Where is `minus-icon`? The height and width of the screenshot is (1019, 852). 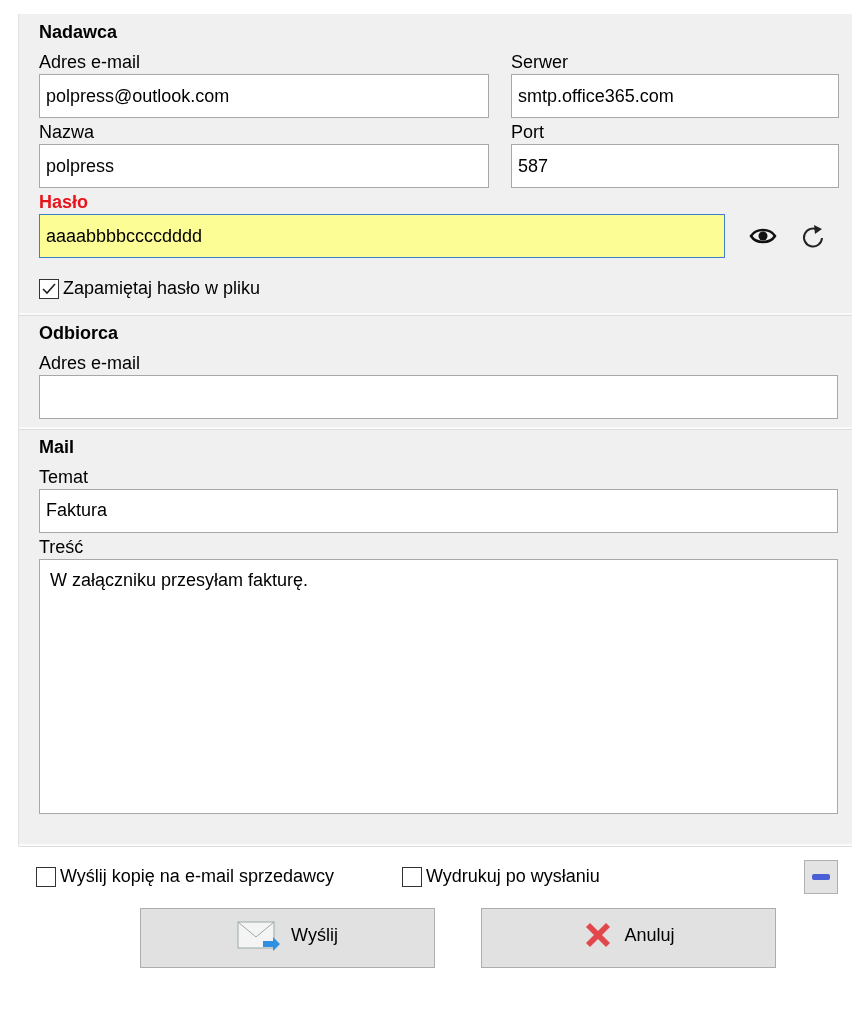
minus-icon is located at coordinates (821, 876).